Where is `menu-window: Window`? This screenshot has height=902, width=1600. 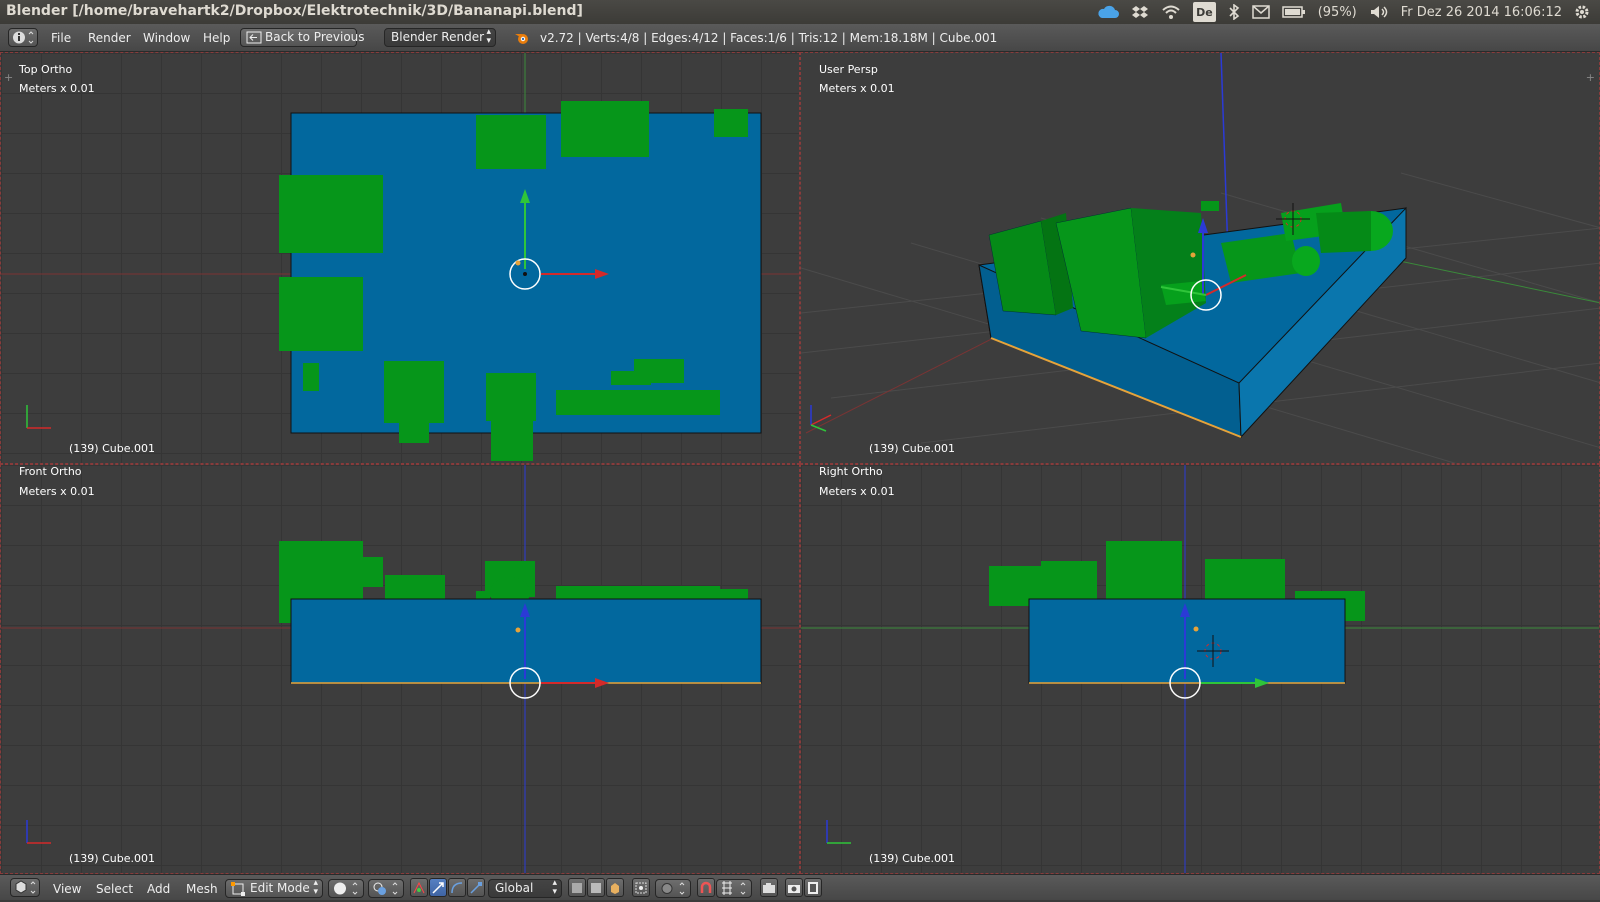 menu-window: Window is located at coordinates (166, 38).